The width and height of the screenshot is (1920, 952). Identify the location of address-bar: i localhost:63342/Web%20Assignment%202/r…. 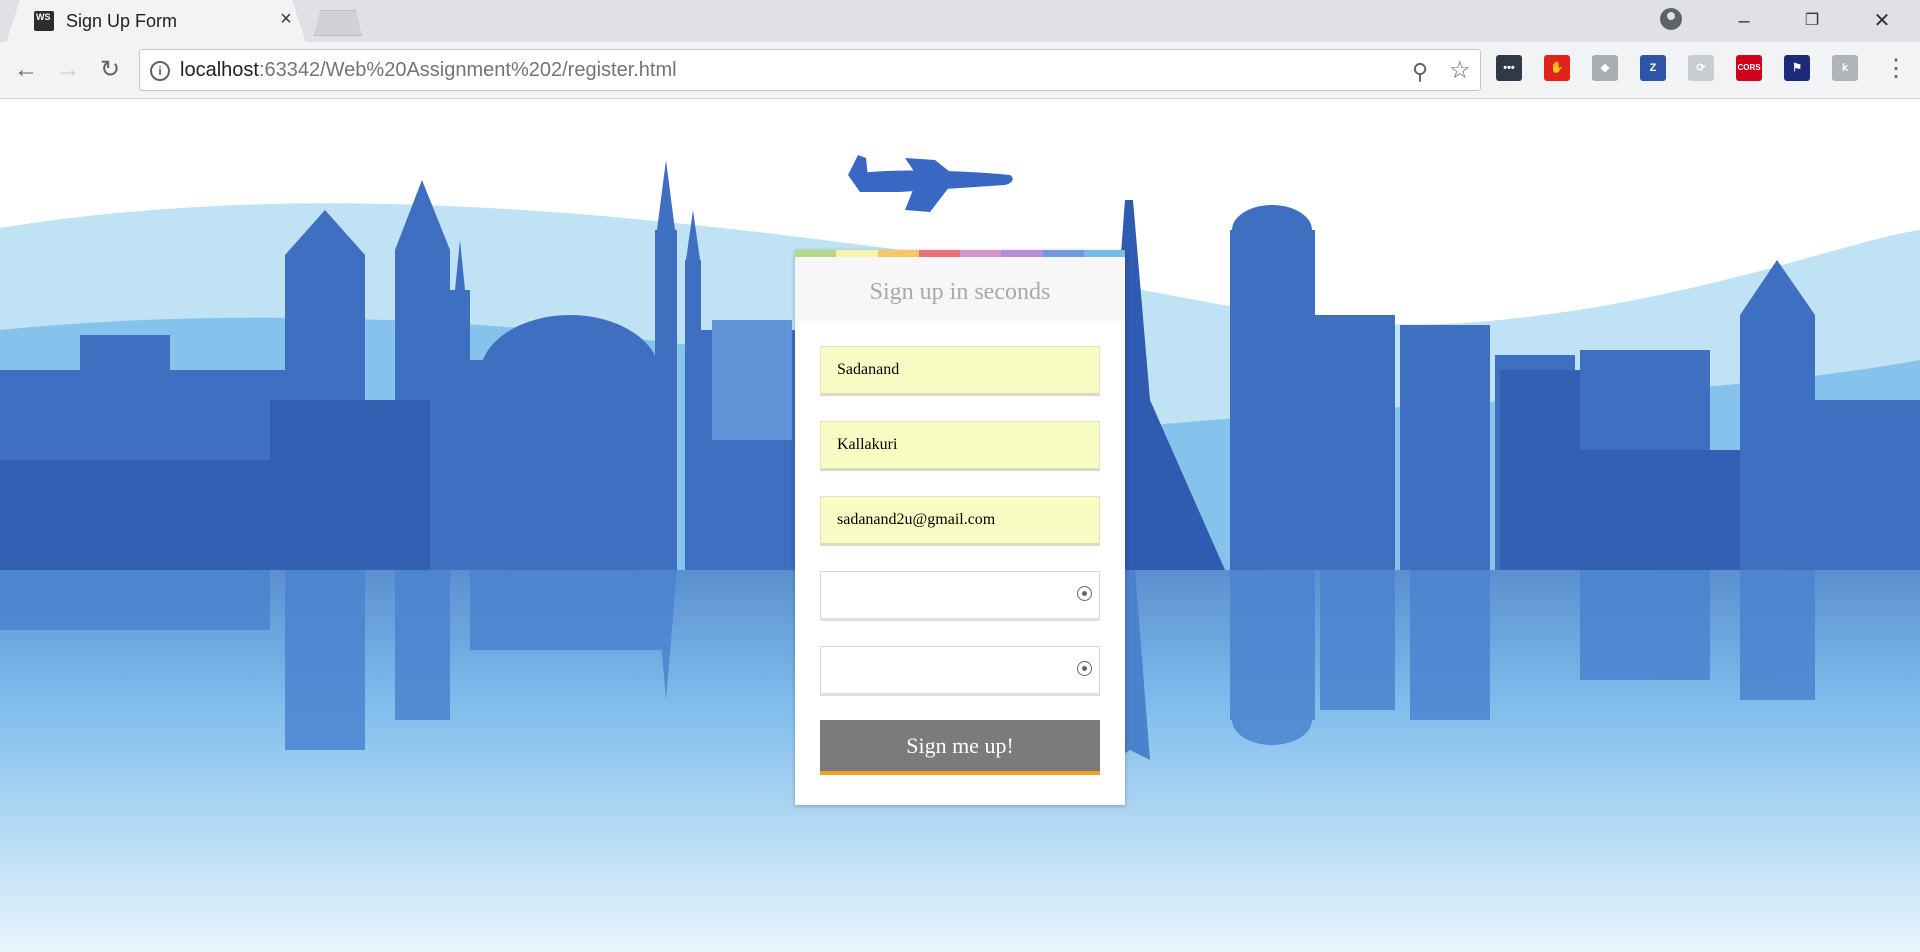
(810, 70).